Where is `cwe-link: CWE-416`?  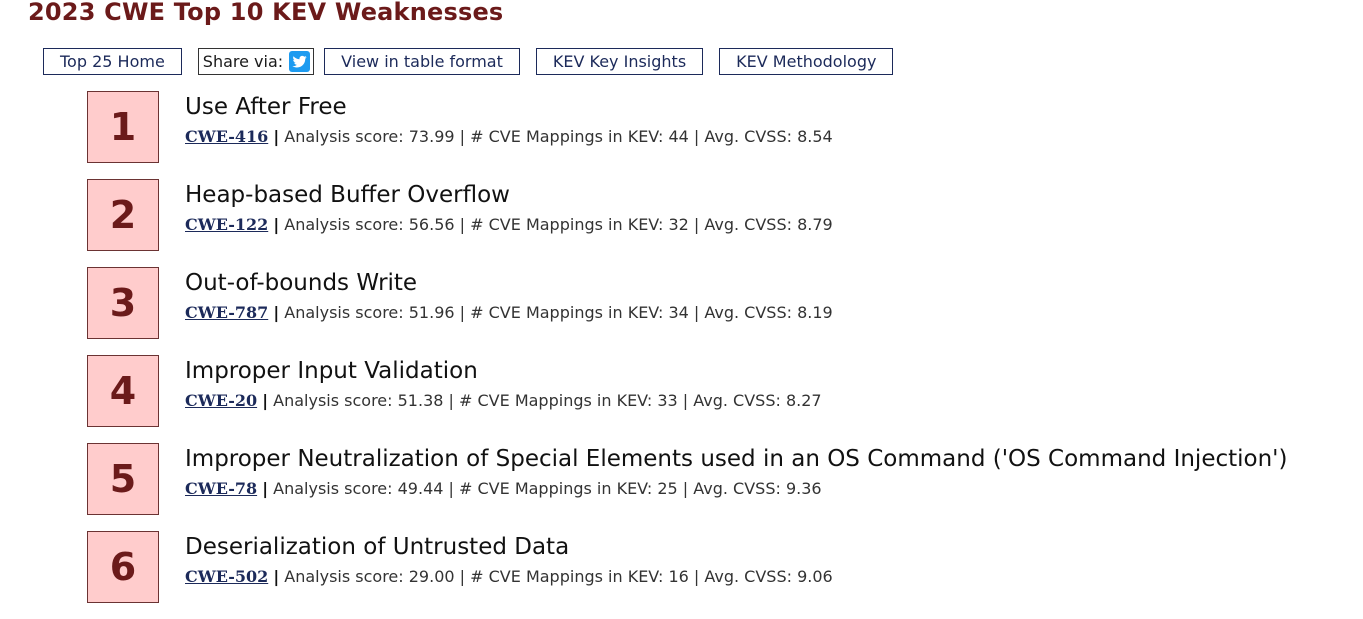 cwe-link: CWE-416 is located at coordinates (226, 136).